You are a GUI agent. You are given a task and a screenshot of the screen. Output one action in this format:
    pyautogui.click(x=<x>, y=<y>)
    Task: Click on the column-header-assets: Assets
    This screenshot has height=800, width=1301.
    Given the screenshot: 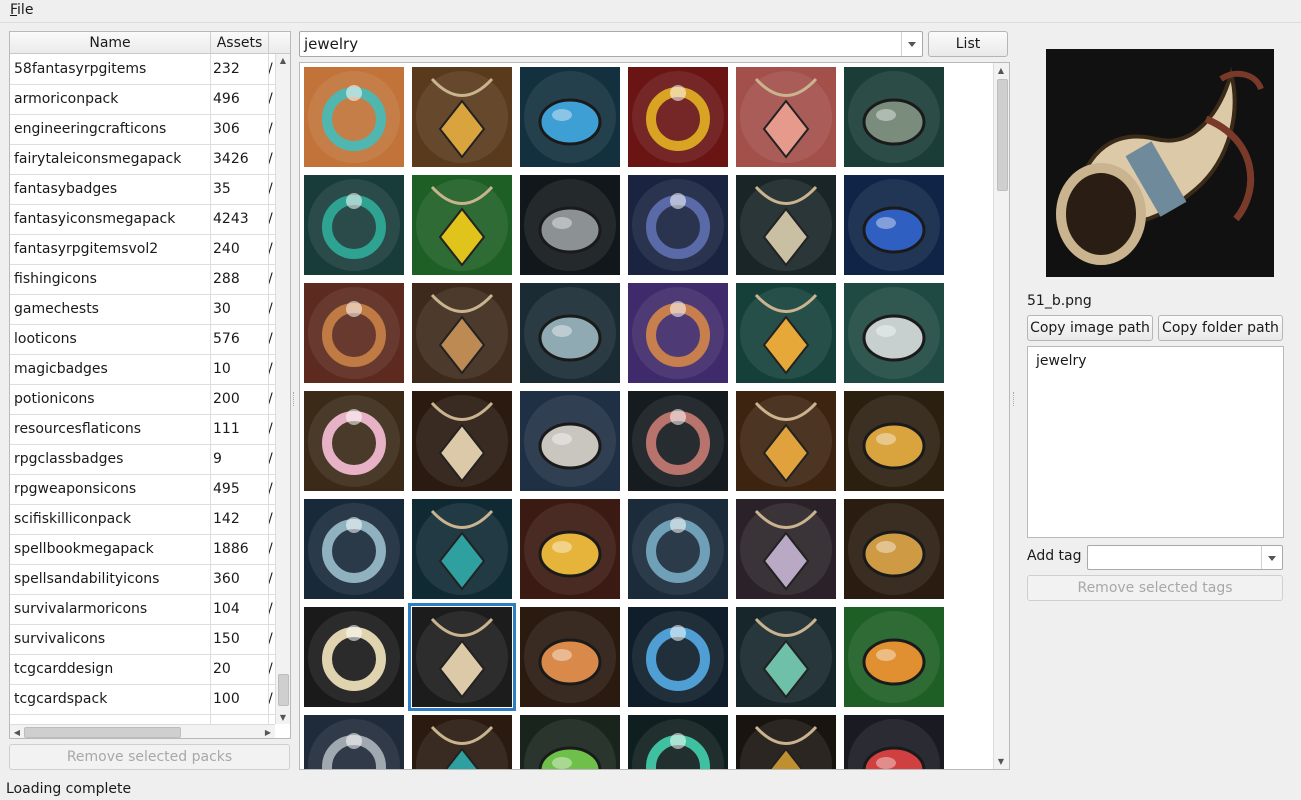 What is the action you would take?
    pyautogui.click(x=240, y=42)
    